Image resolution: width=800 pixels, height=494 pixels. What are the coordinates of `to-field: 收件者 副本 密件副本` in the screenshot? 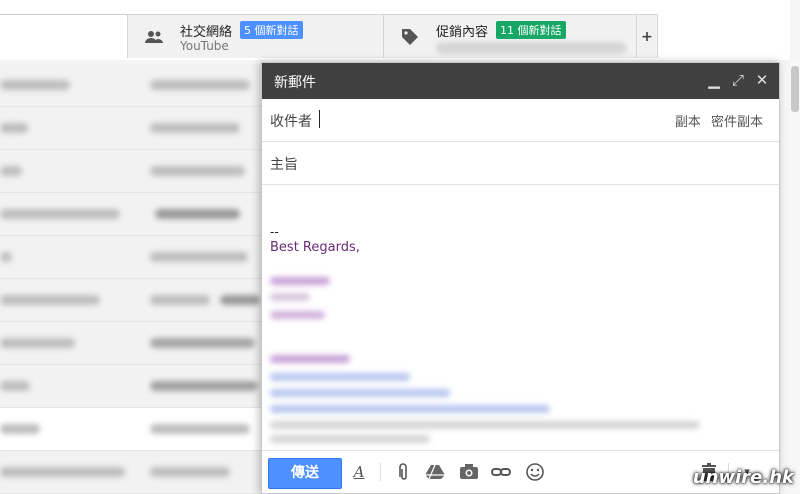 It's located at (520, 120).